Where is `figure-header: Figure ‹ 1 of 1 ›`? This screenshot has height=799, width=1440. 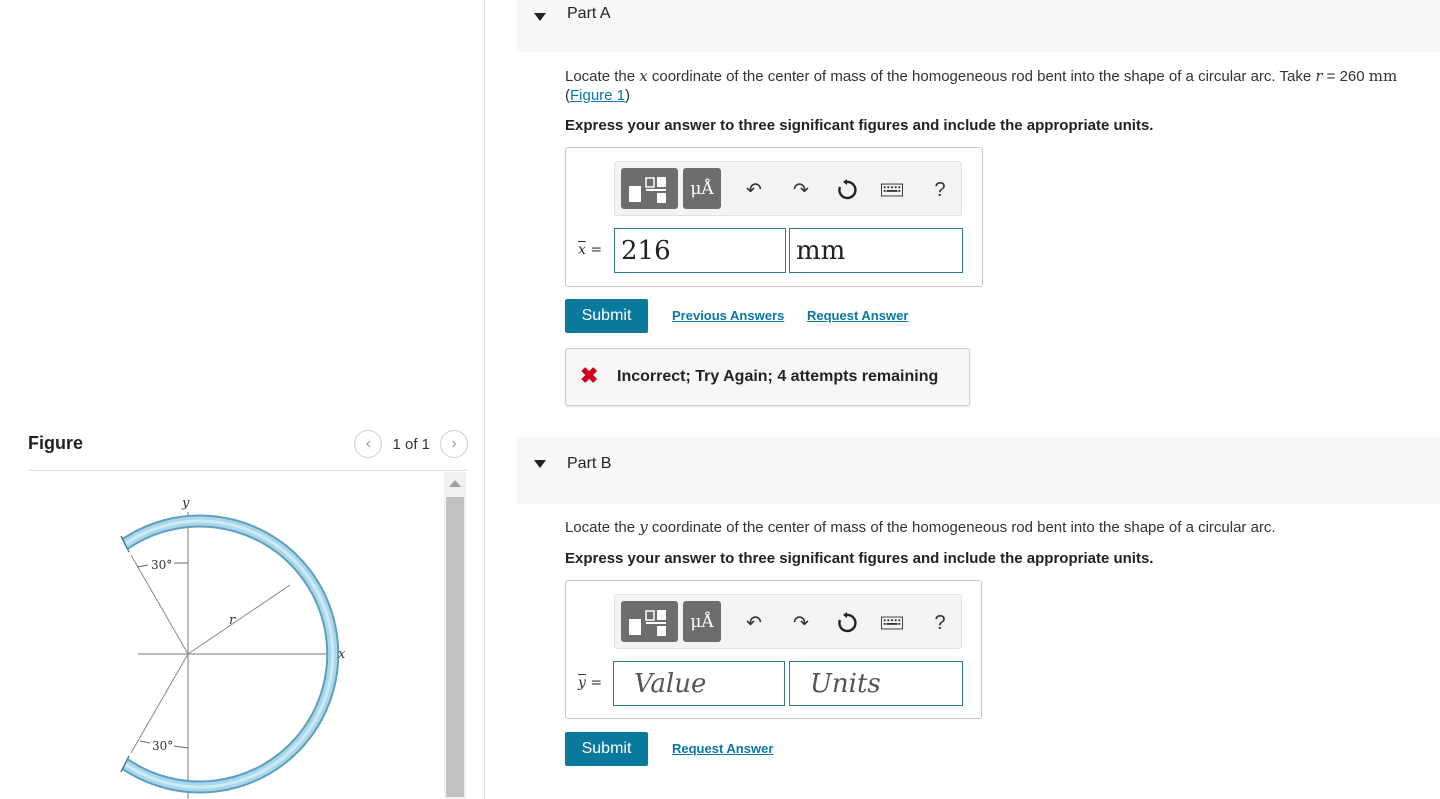 figure-header: Figure ‹ 1 of 1 › is located at coordinates (248, 450).